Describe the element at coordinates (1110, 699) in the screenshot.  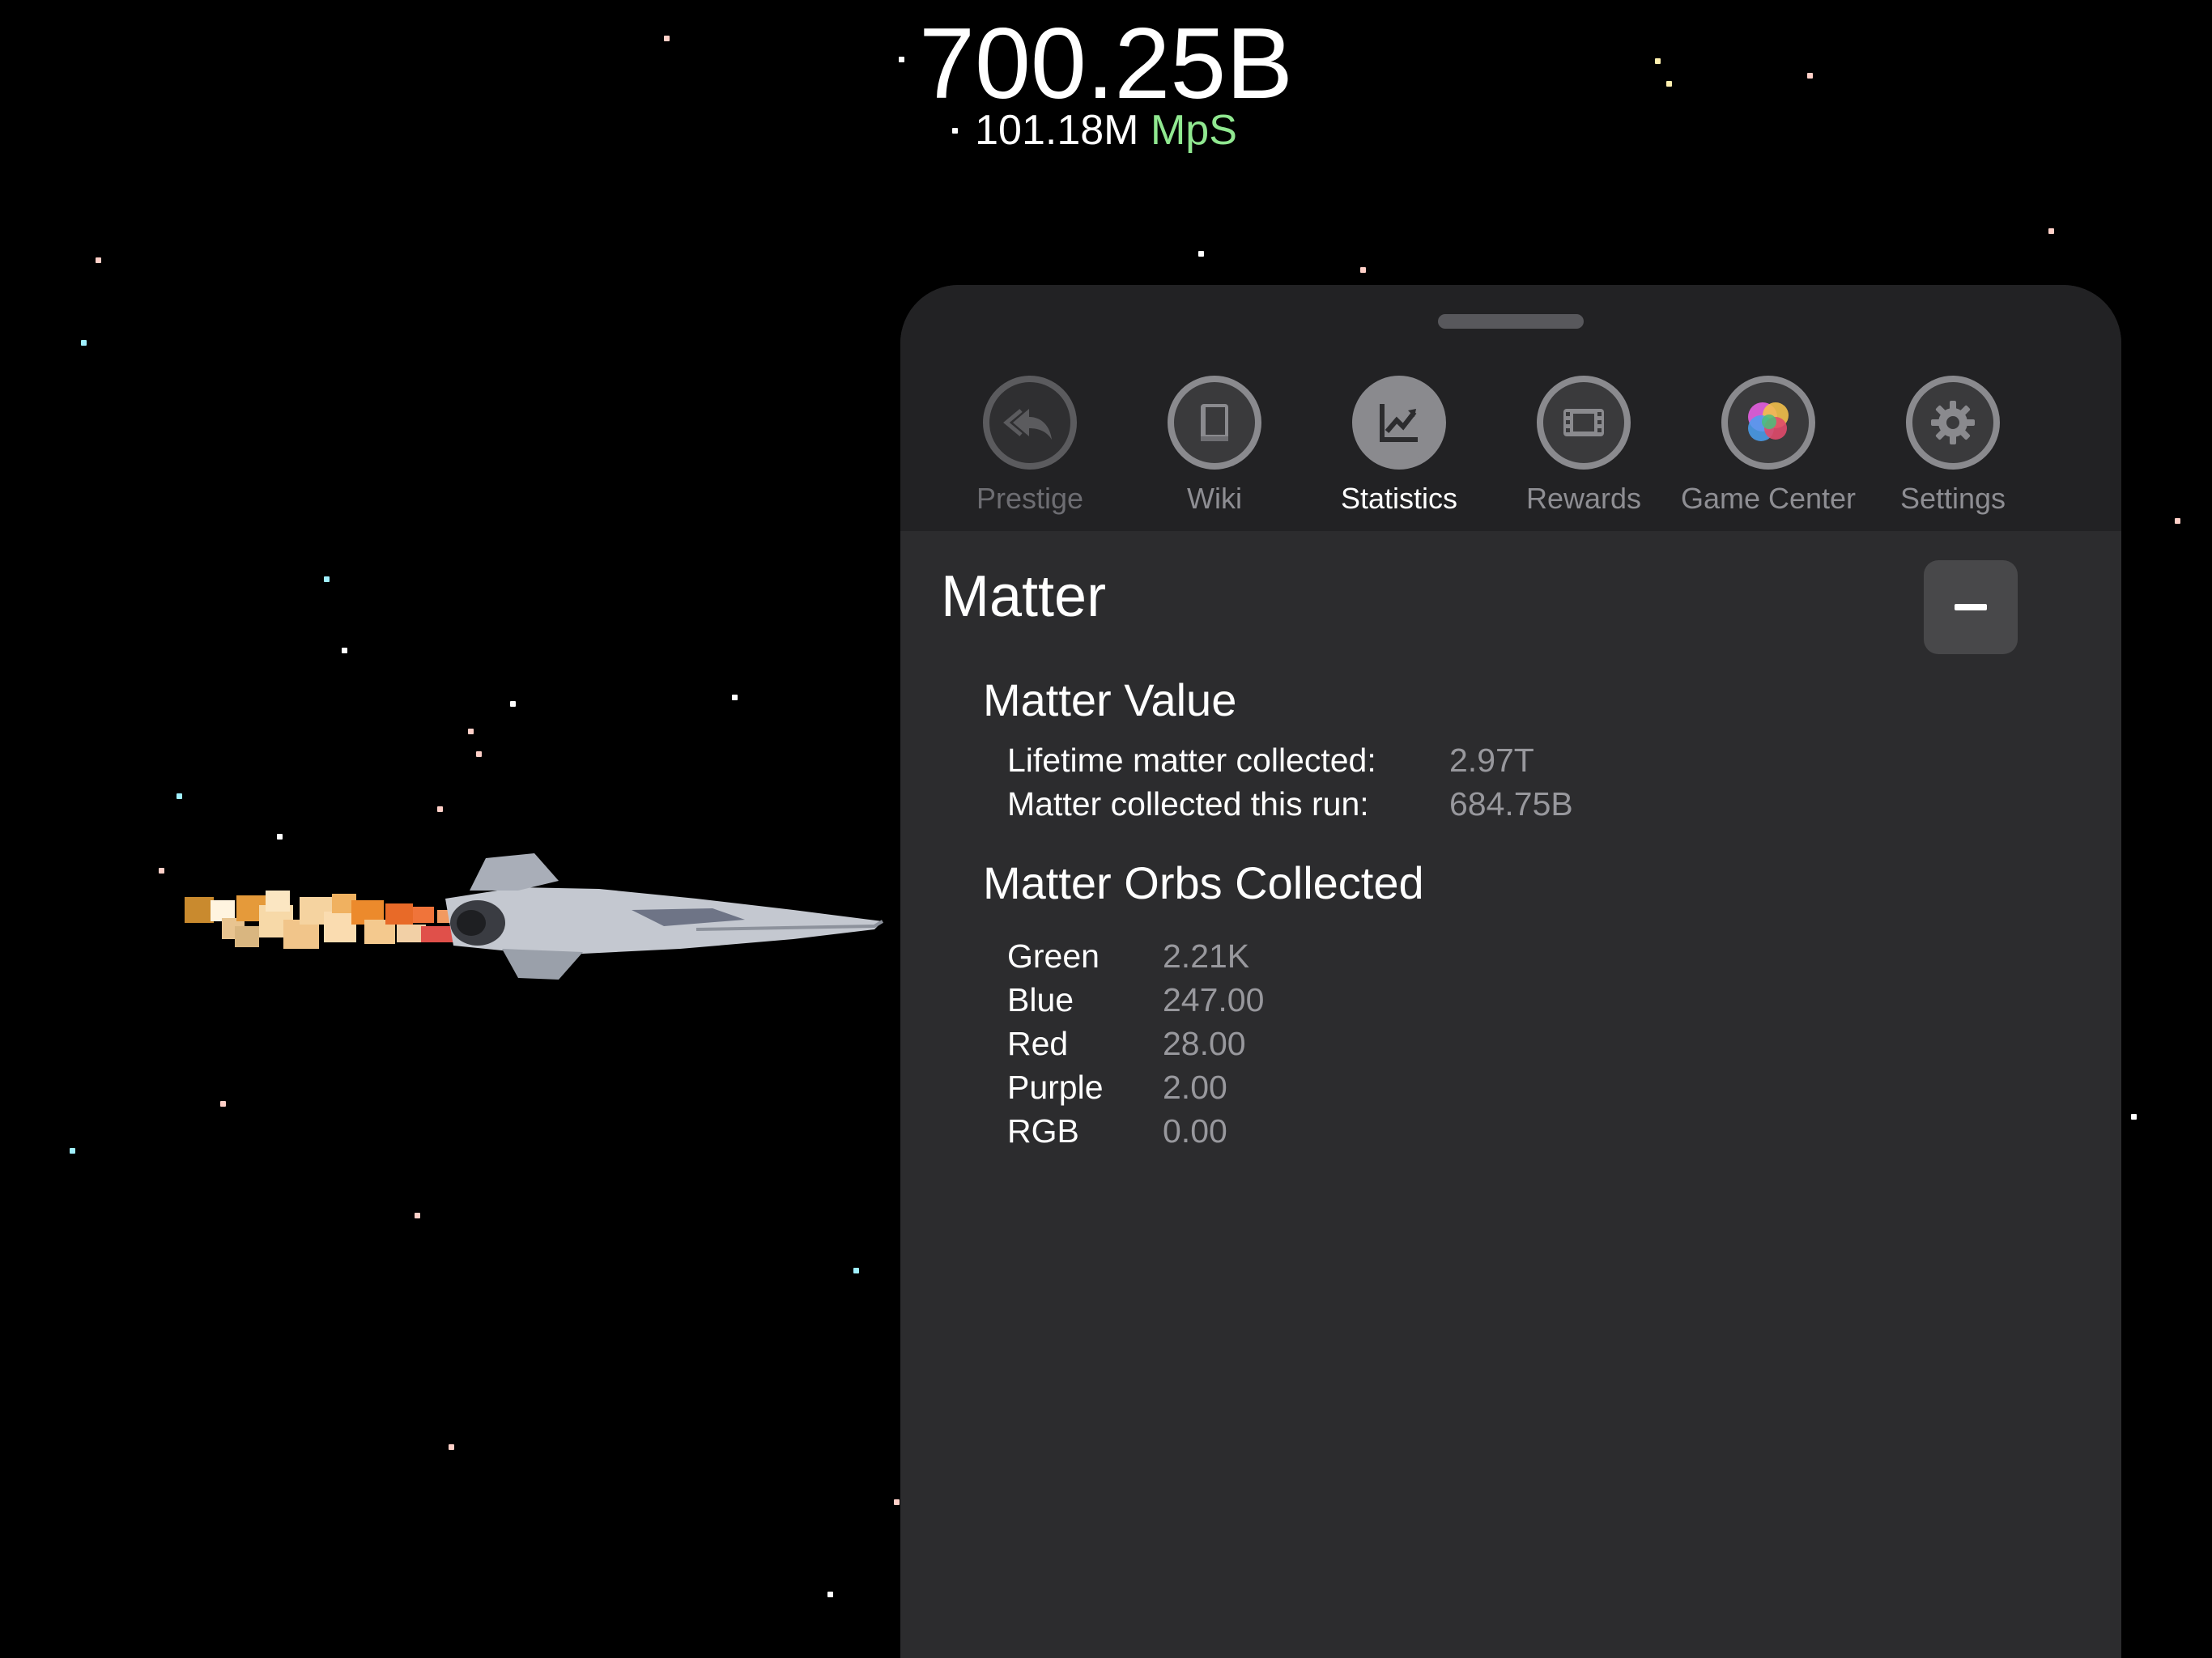
I see `matter-value-heading: Matter Value` at that location.